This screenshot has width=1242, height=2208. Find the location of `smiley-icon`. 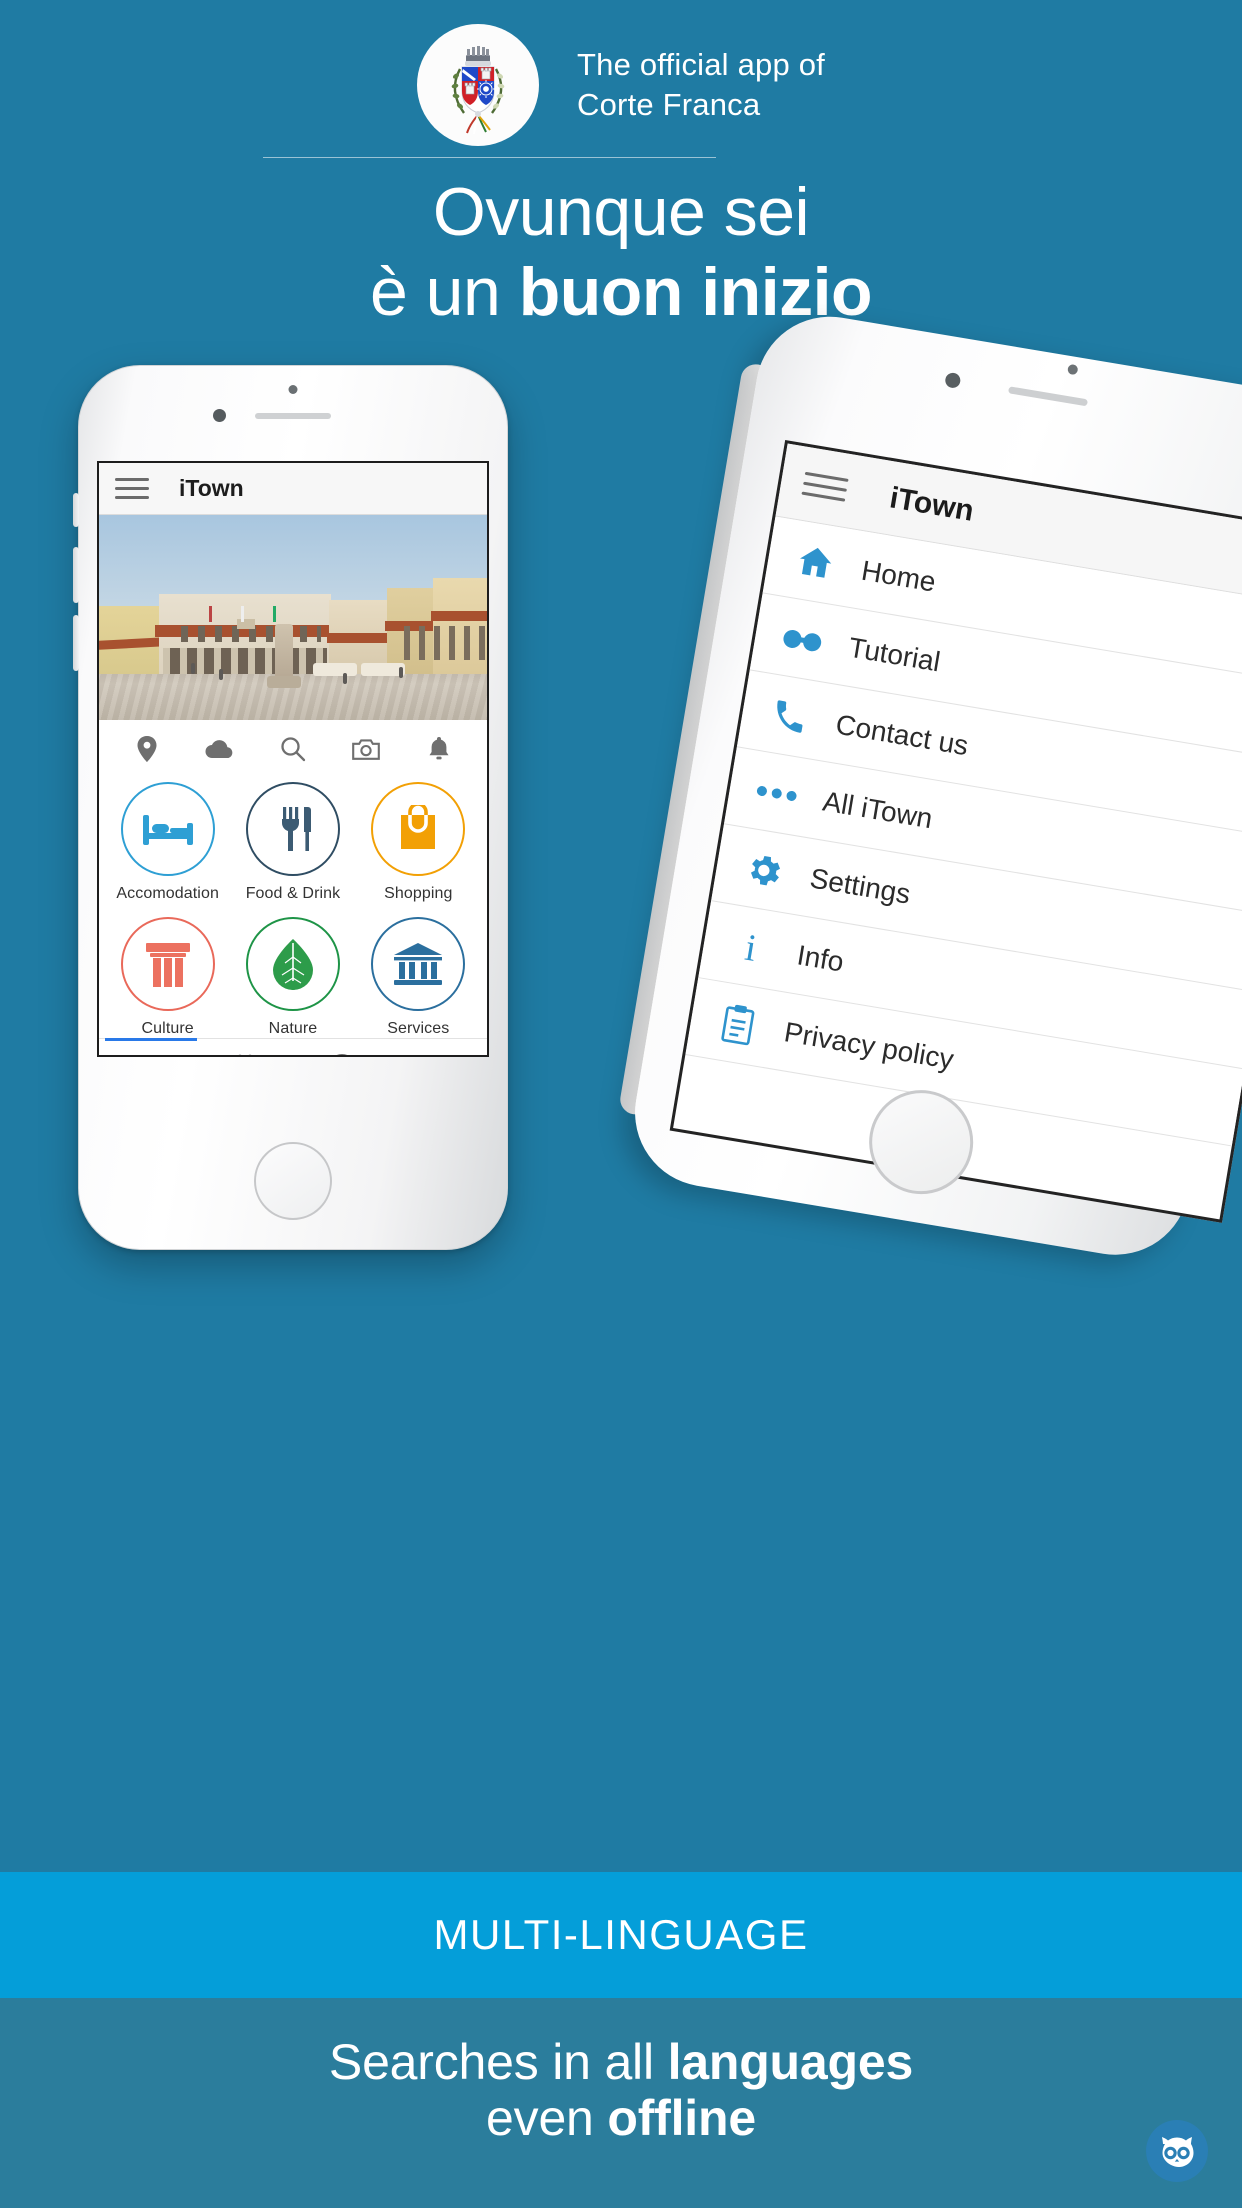

smiley-icon is located at coordinates (342, 1054).